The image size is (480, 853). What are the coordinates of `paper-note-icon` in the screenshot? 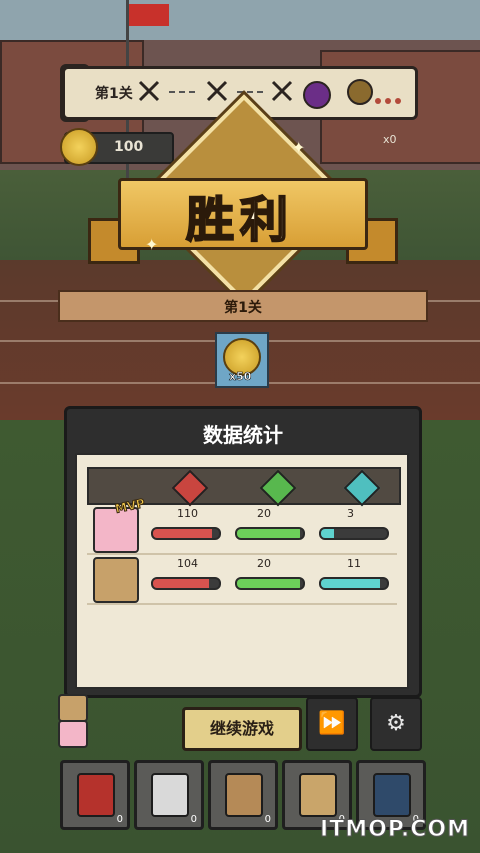 It's located at (318, 795).